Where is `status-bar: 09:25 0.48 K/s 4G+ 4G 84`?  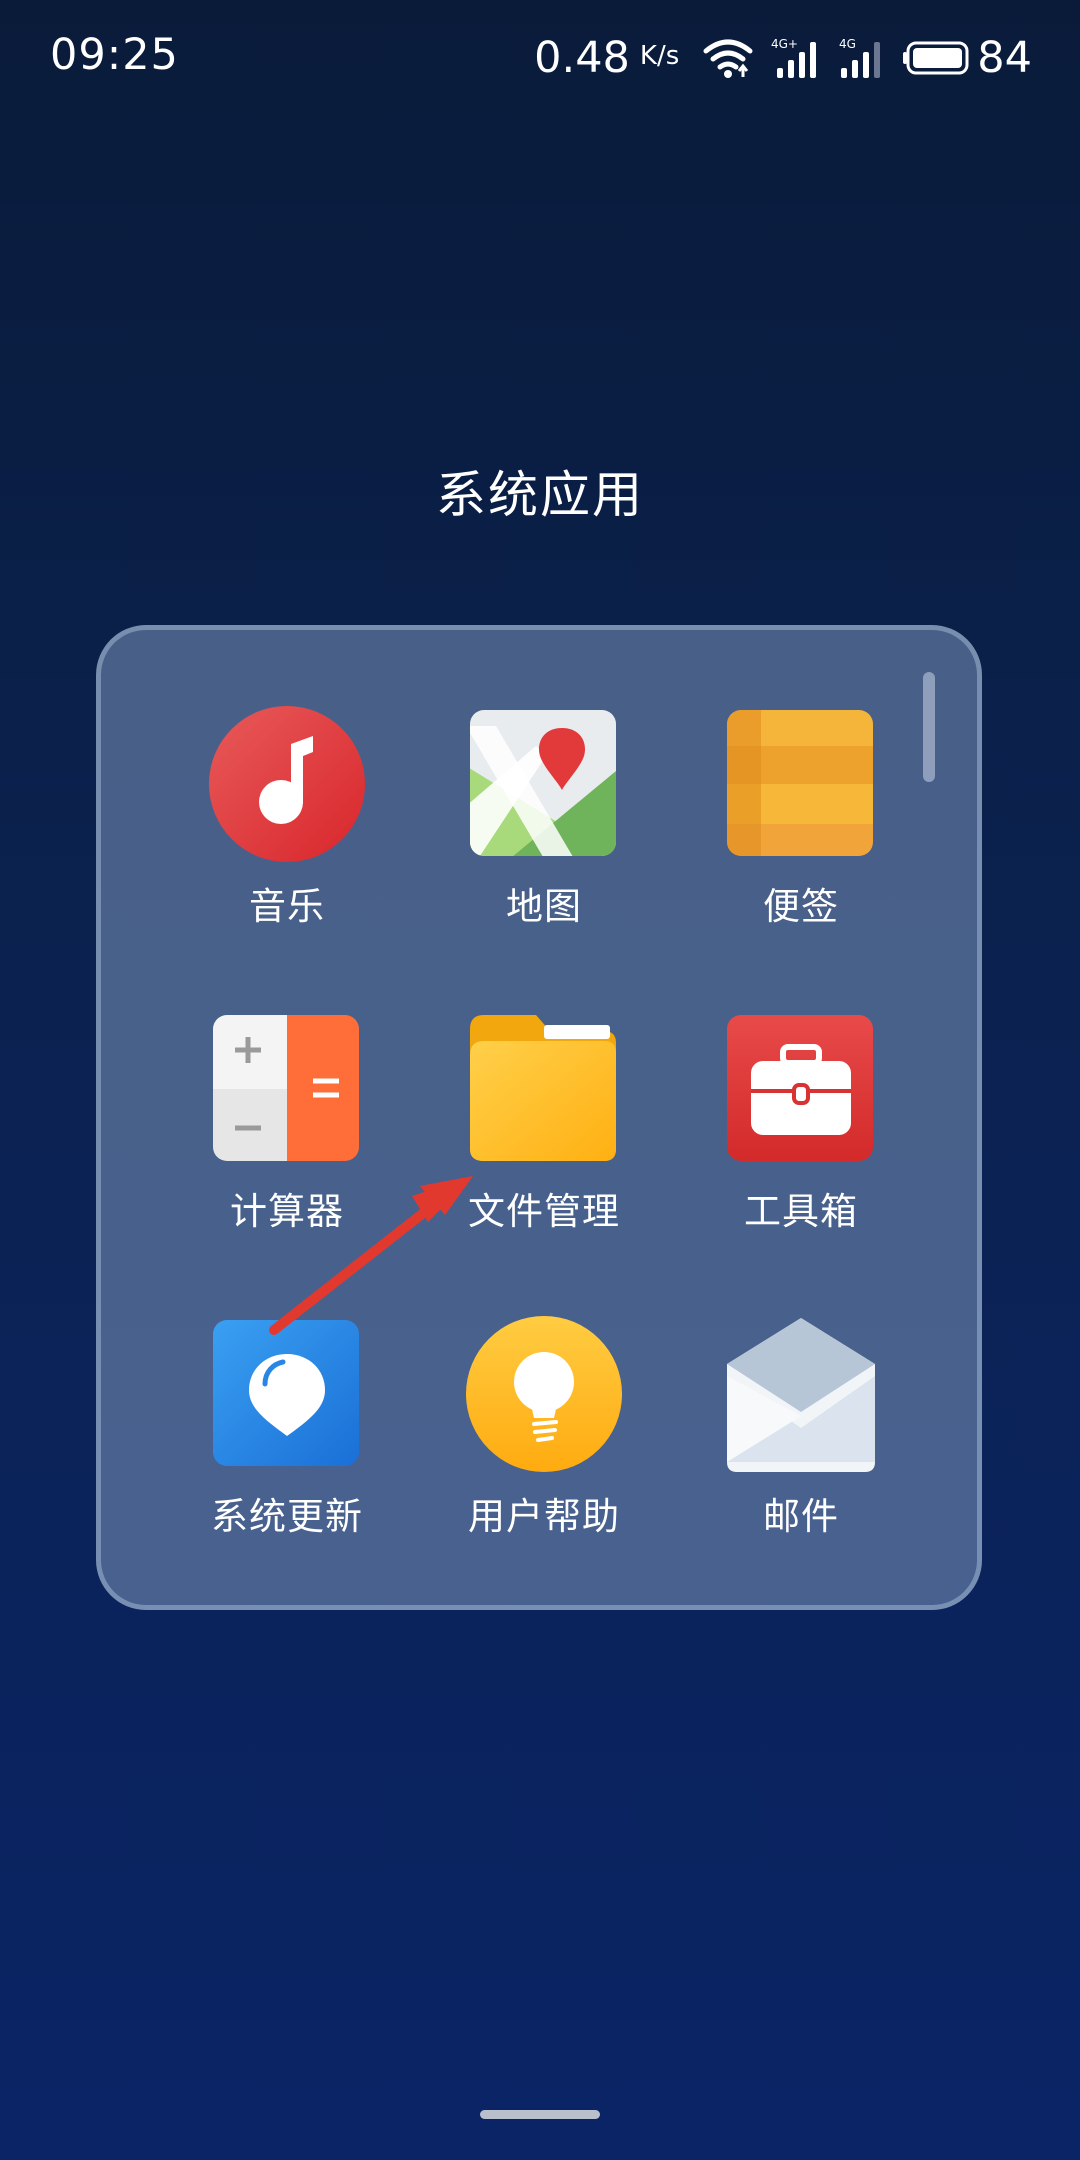 status-bar: 09:25 0.48 K/s 4G+ 4G 84 is located at coordinates (540, 56).